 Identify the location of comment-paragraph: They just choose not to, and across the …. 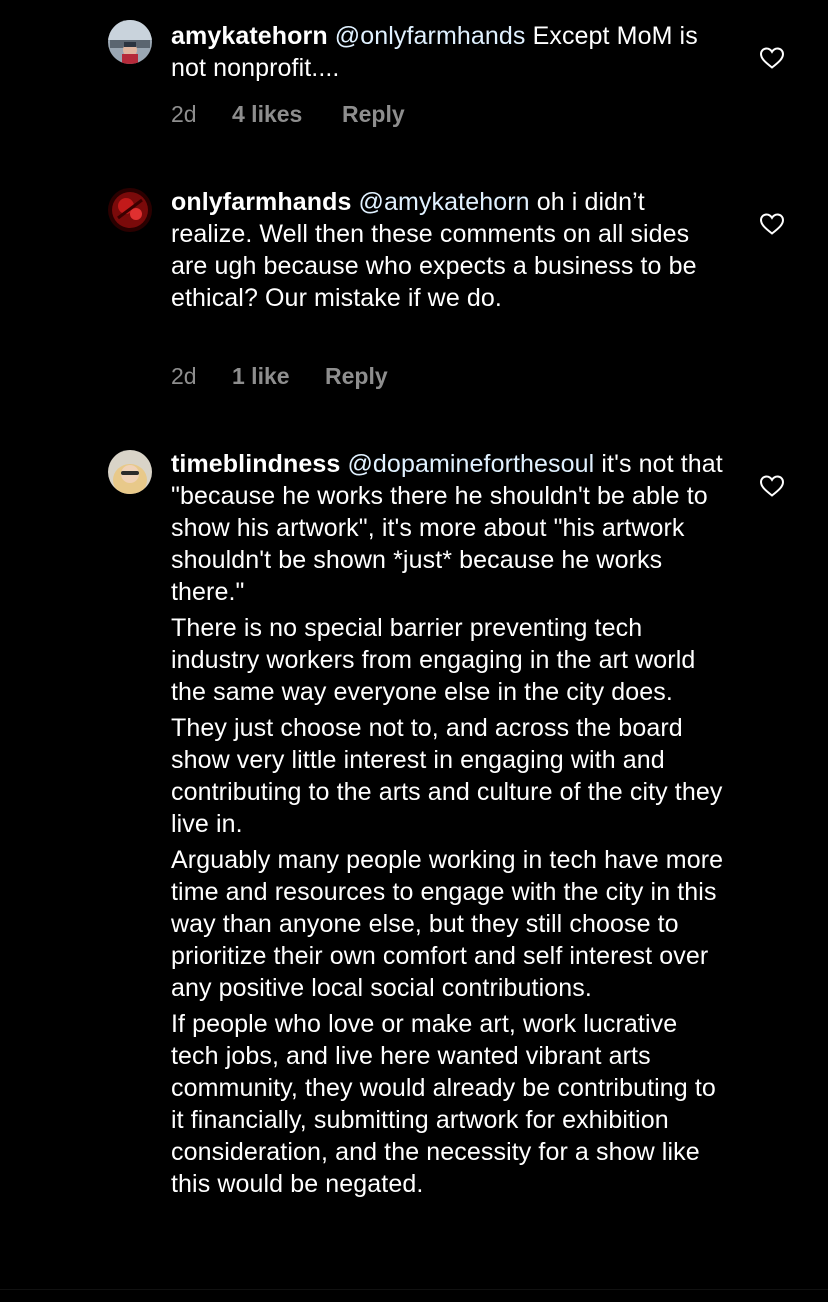
(447, 776).